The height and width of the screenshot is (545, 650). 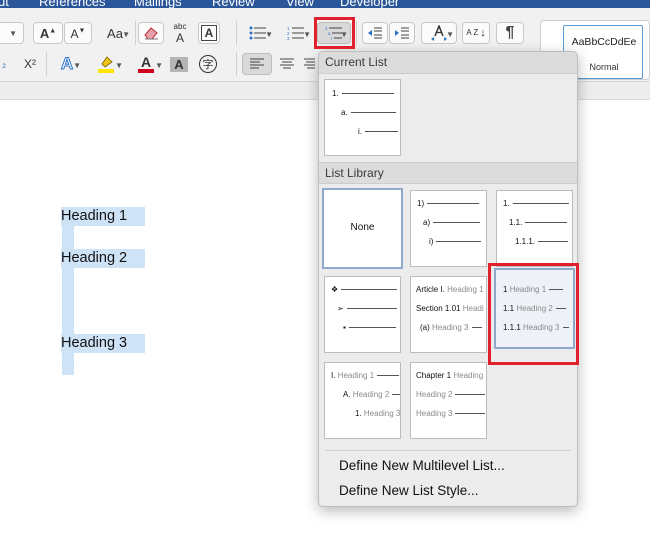 I want to click on list-row: Chapter 1 Heading, so click(x=450, y=375).